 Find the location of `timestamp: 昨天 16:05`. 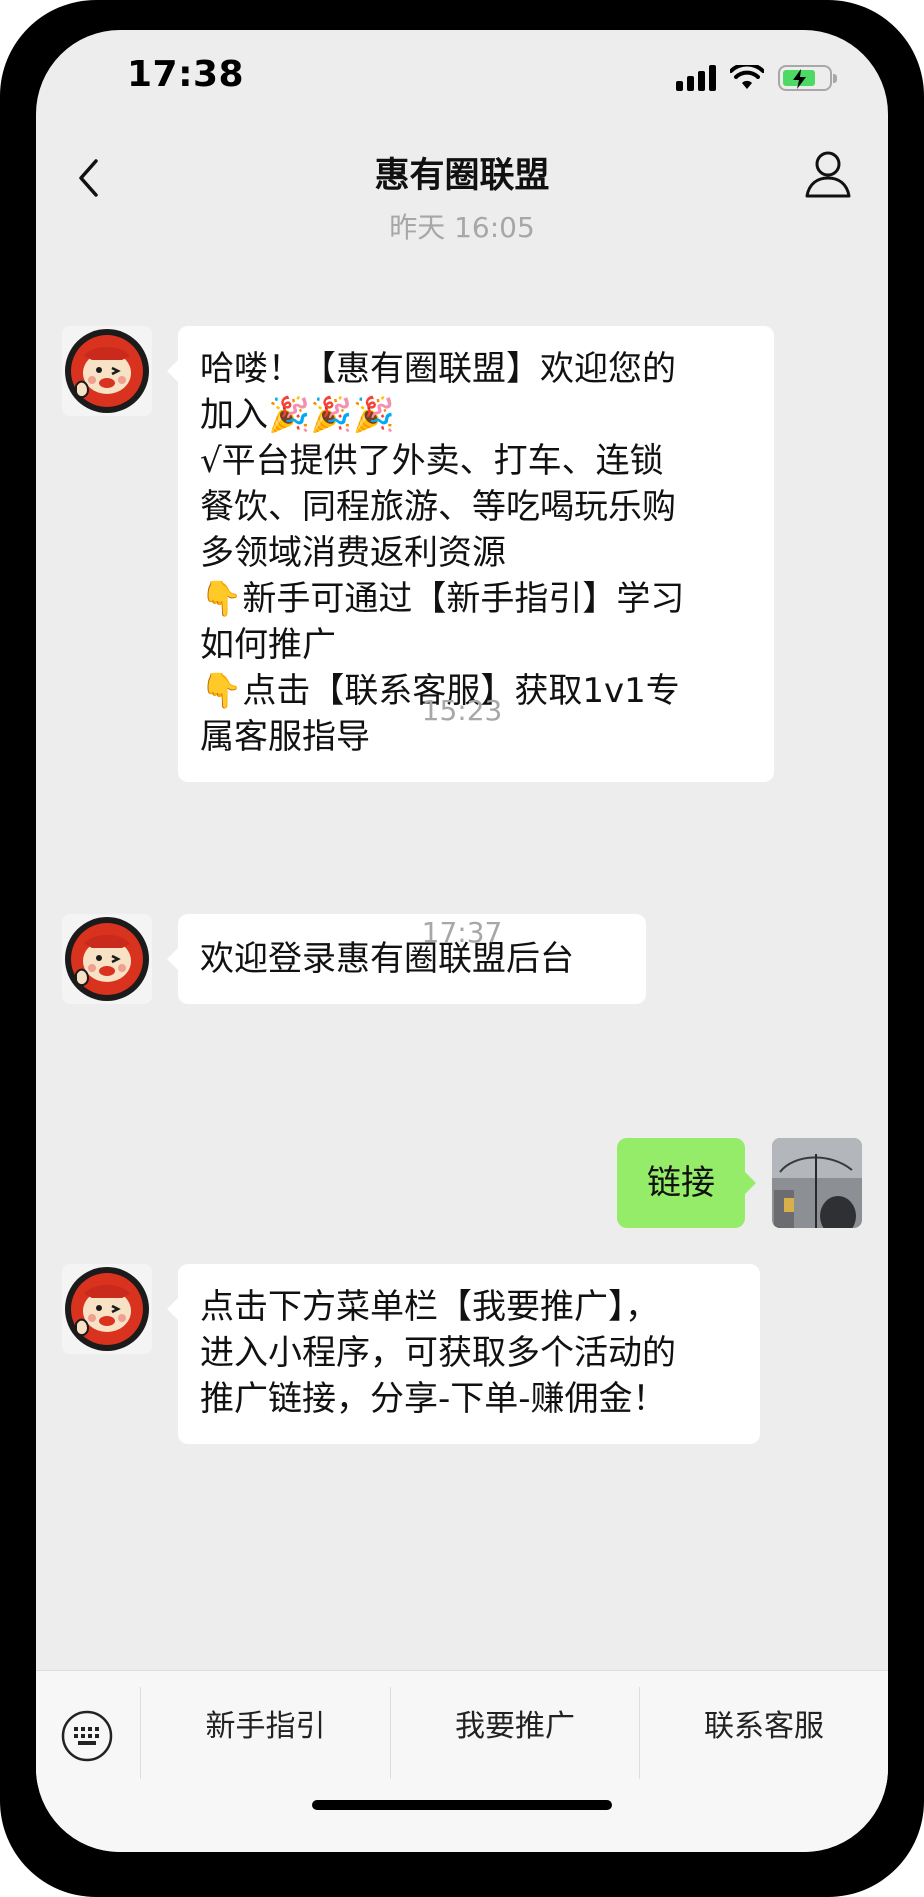

timestamp: 昨天 16:05 is located at coordinates (462, 227).